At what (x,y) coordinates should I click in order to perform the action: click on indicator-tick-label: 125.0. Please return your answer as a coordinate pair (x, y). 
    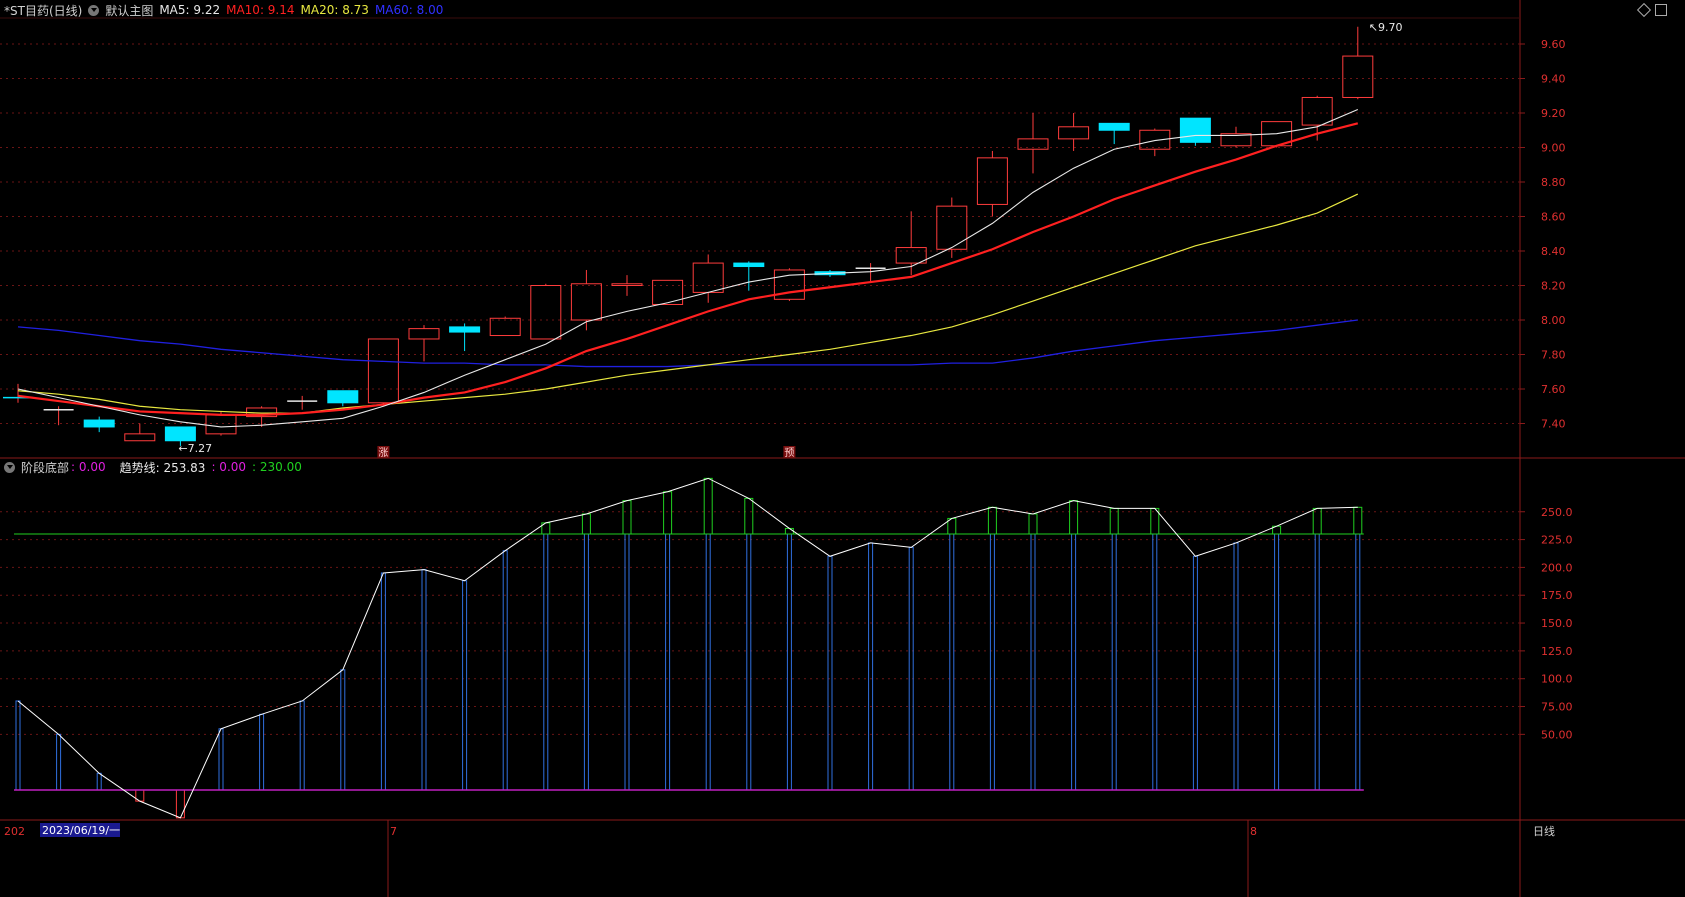
    Looking at the image, I should click on (1557, 651).